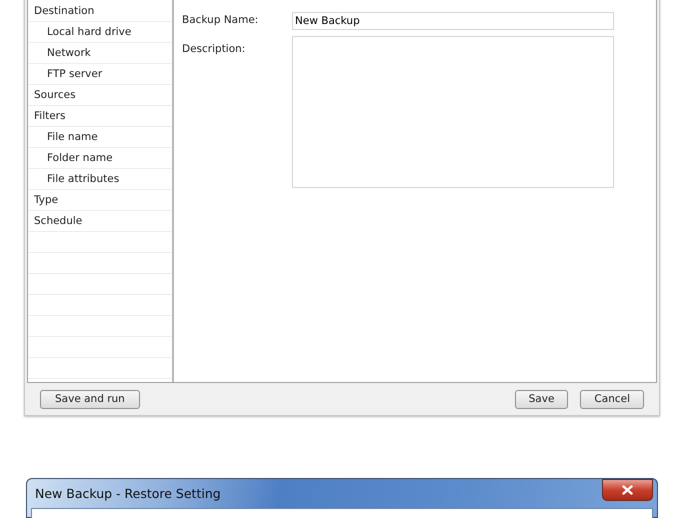 This screenshot has height=518, width=690. What do you see at coordinates (100, 32) in the screenshot?
I see `sidebar-item: Local hard drive` at bounding box center [100, 32].